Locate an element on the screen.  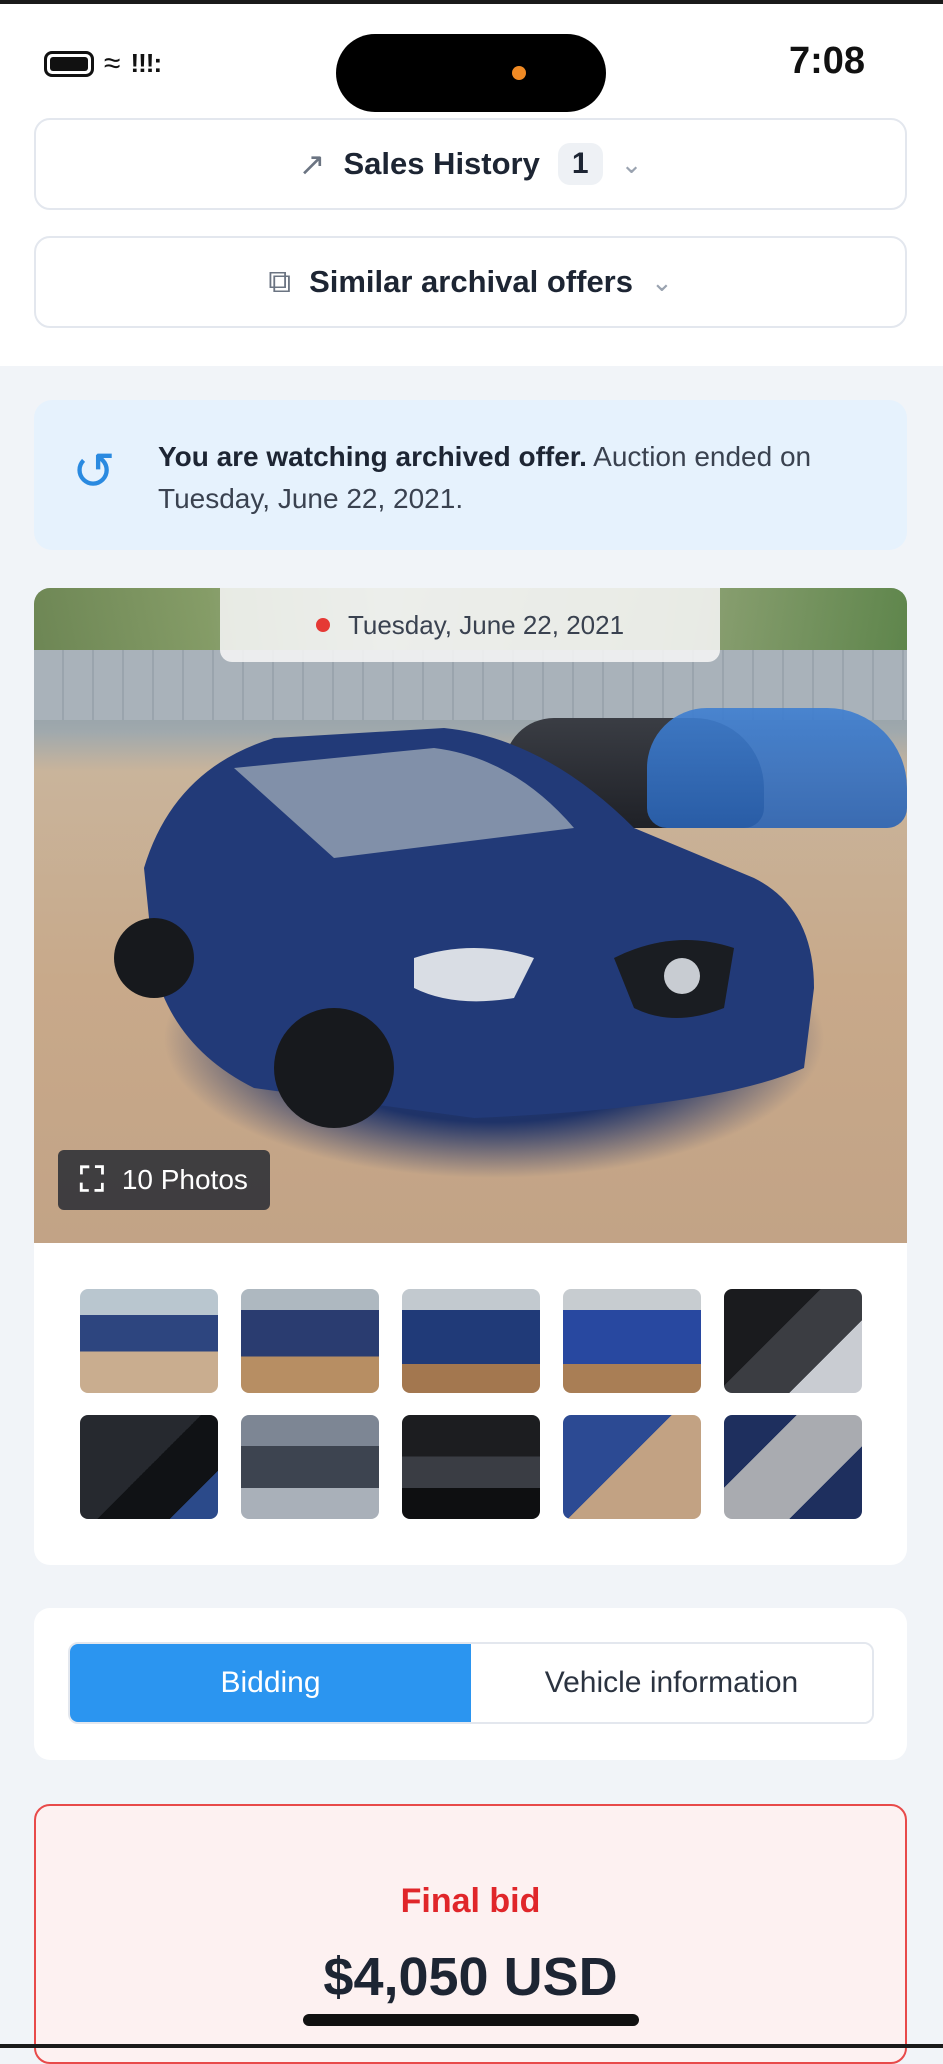
status-icons: ≈ !!!: is located at coordinates (103, 63).